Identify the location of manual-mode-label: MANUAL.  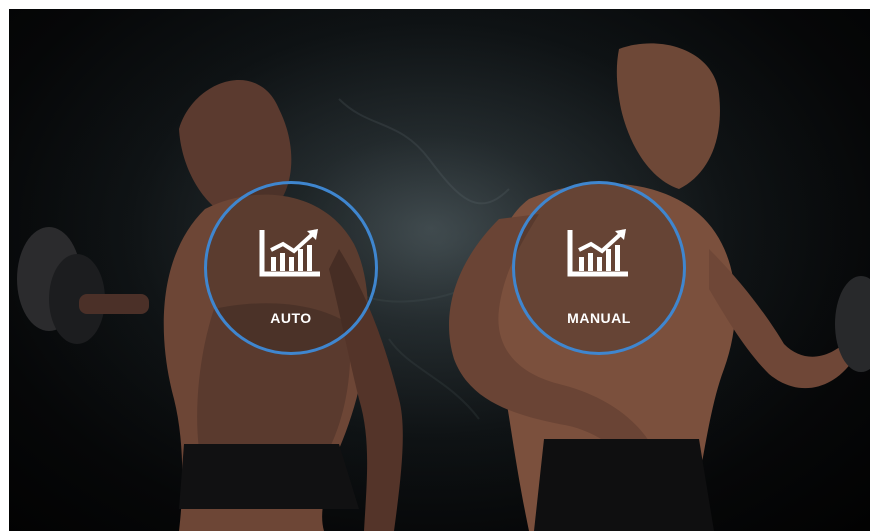
(599, 318).